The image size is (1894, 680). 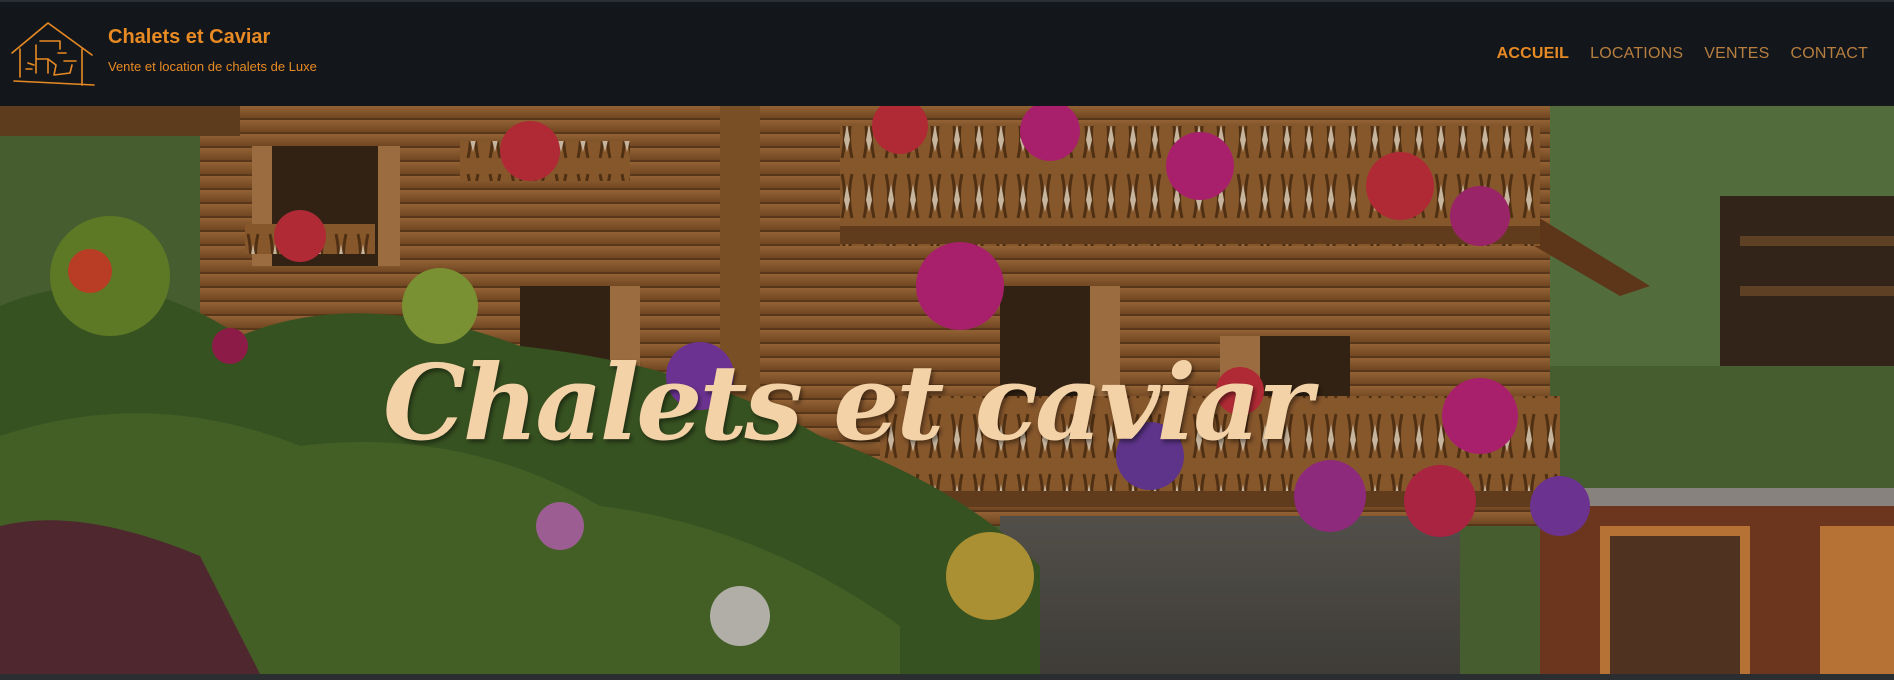 What do you see at coordinates (848, 402) in the screenshot?
I see `hero-title: Chalets et caviar` at bounding box center [848, 402].